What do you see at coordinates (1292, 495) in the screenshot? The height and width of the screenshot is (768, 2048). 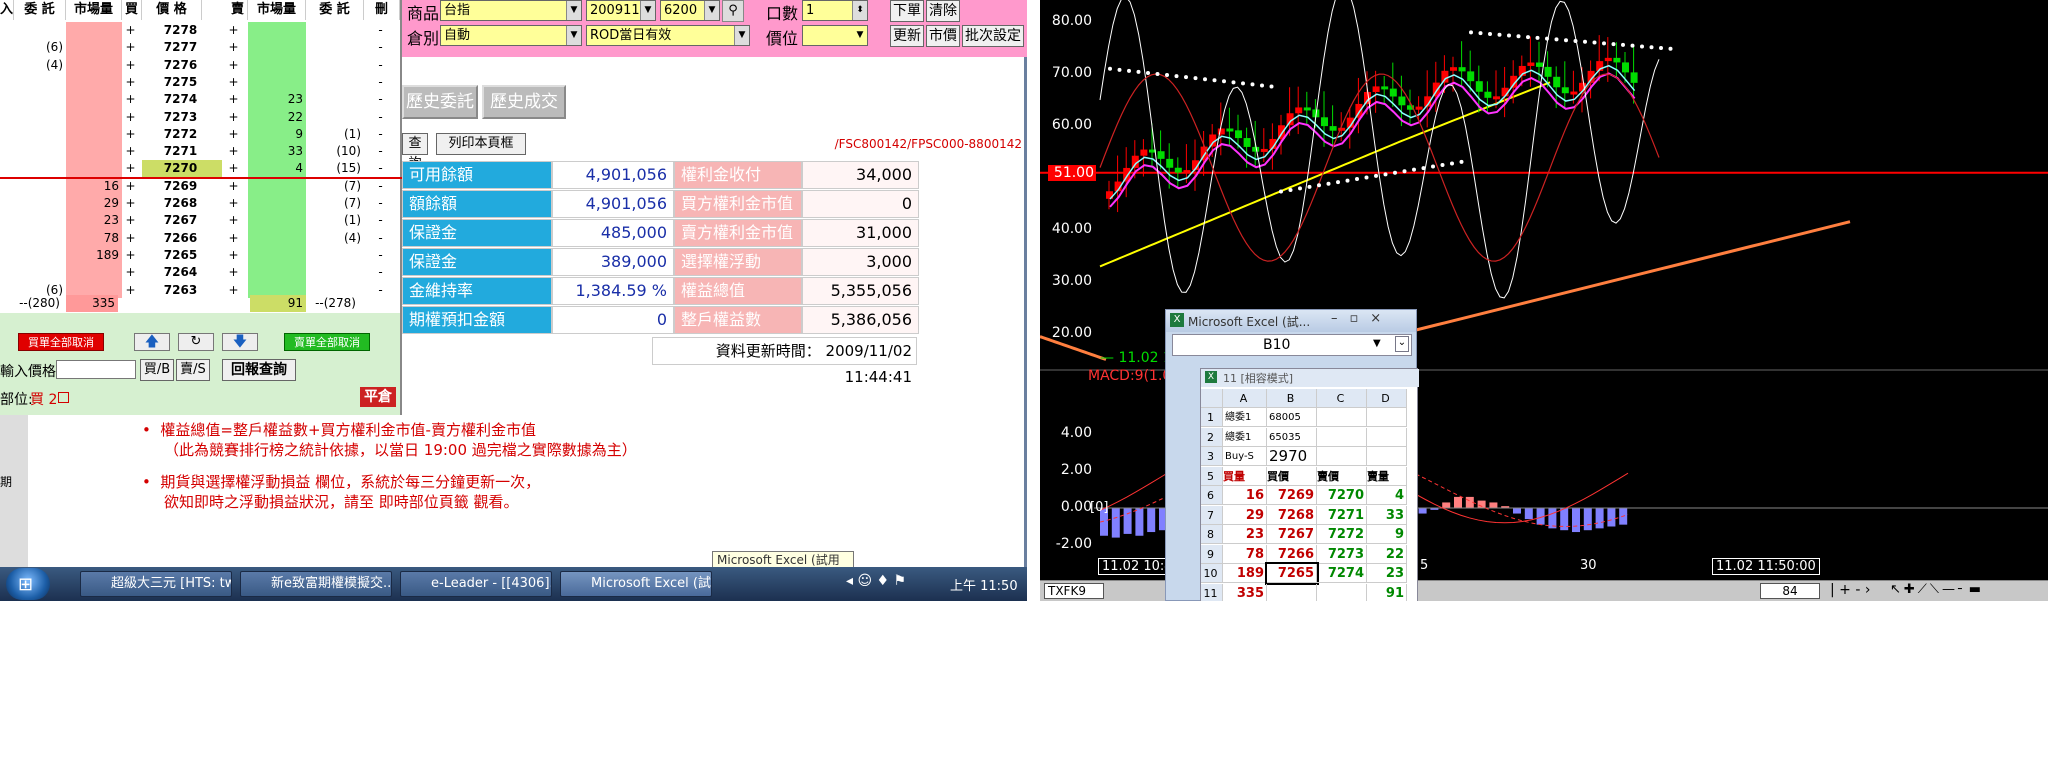 I see `excel-cell: 7269` at bounding box center [1292, 495].